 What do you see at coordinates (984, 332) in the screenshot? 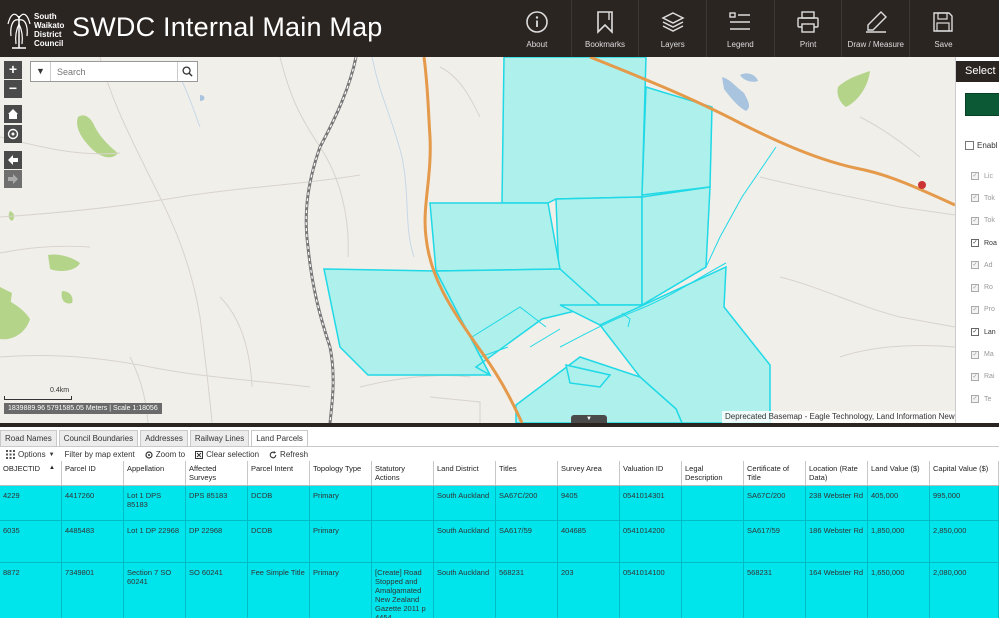
I see `layer-item: ✓ Lan` at bounding box center [984, 332].